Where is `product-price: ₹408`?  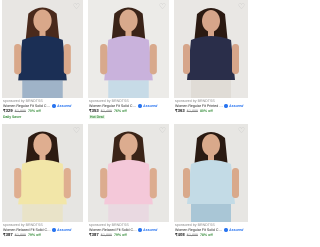
product-price: ₹408 is located at coordinates (180, 235).